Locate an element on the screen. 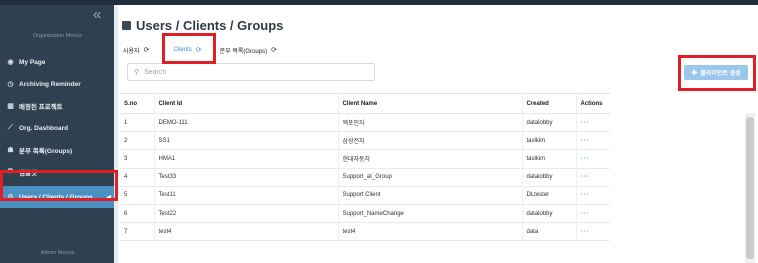 This screenshot has width=758, height=263. table-row: 3 HMA1 현대자동차 taslkim ··· is located at coordinates (365, 159).